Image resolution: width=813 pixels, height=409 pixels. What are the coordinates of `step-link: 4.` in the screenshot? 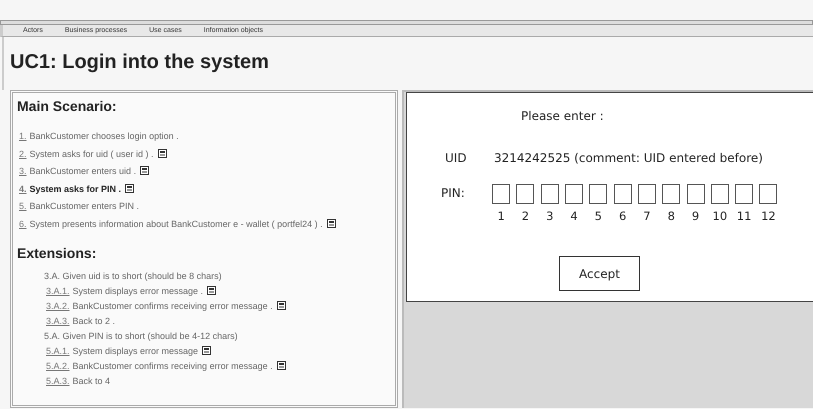 It's located at (23, 189).